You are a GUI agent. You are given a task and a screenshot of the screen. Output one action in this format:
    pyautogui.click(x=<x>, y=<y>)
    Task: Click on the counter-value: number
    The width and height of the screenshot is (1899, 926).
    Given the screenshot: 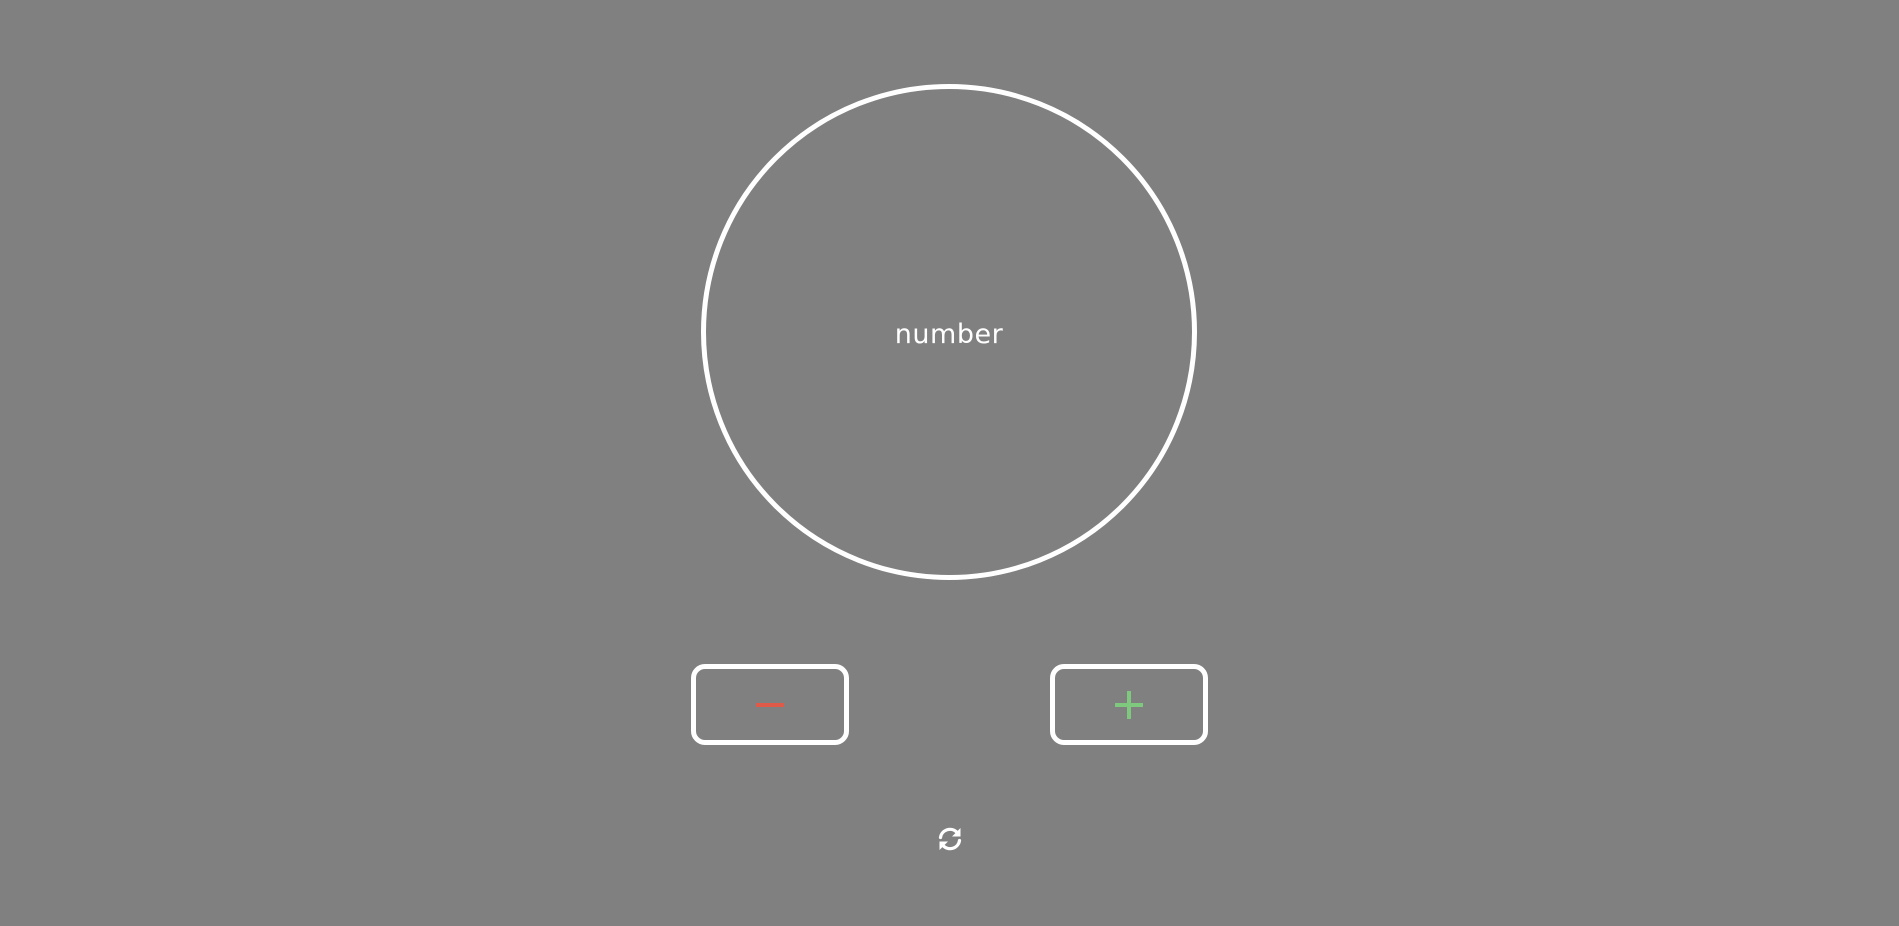 What is the action you would take?
    pyautogui.click(x=949, y=334)
    